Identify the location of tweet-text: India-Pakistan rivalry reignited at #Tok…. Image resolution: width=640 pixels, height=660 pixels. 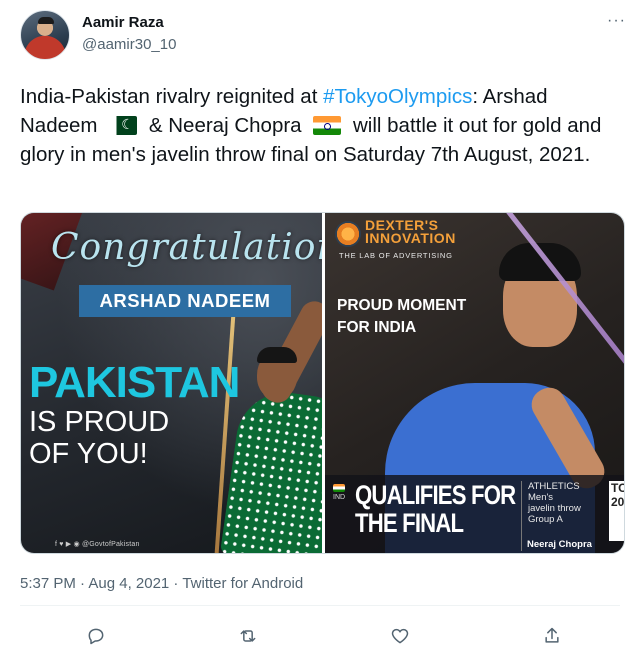
(320, 125).